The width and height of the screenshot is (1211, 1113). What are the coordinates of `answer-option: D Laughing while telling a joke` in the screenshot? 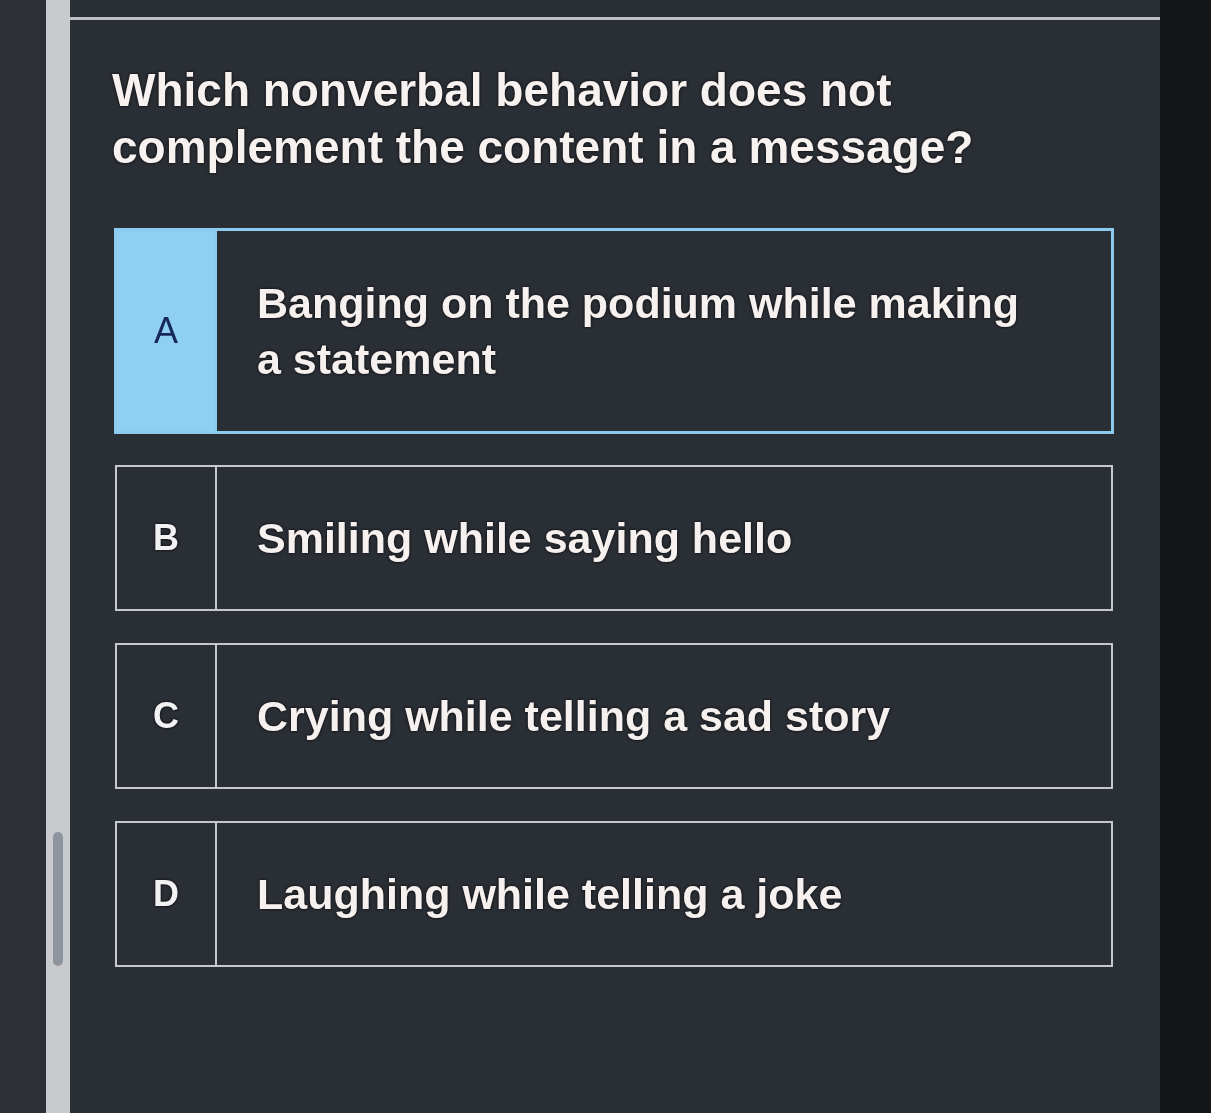 It's located at (614, 894).